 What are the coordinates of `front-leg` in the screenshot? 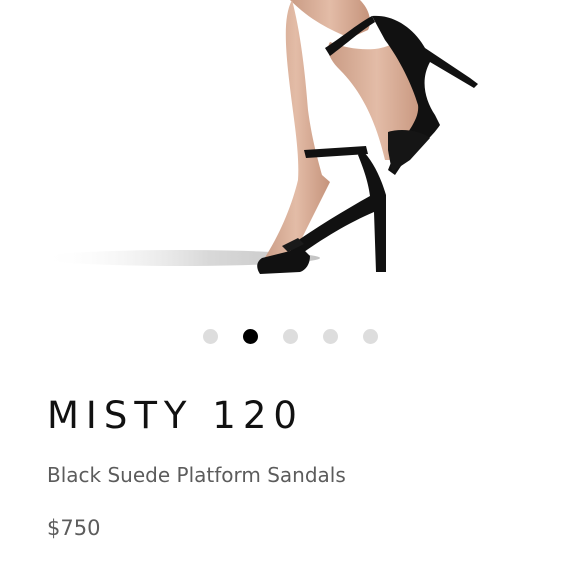 It's located at (296, 131).